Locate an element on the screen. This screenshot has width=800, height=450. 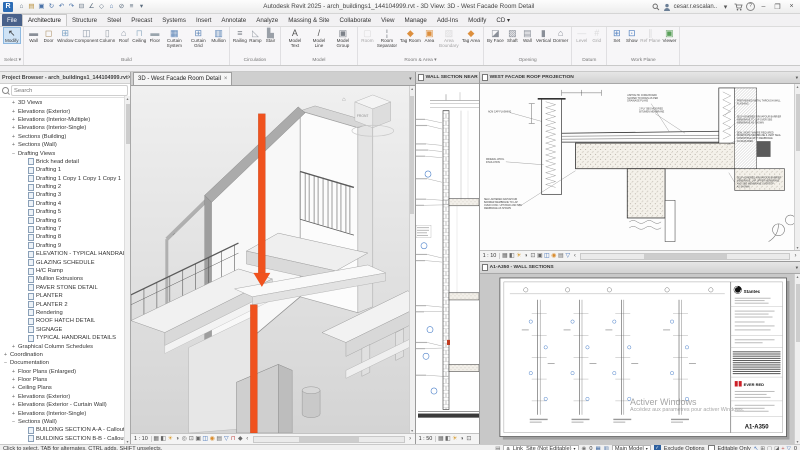
browser-tree-item: Drafting 4 is located at coordinates (65, 204).